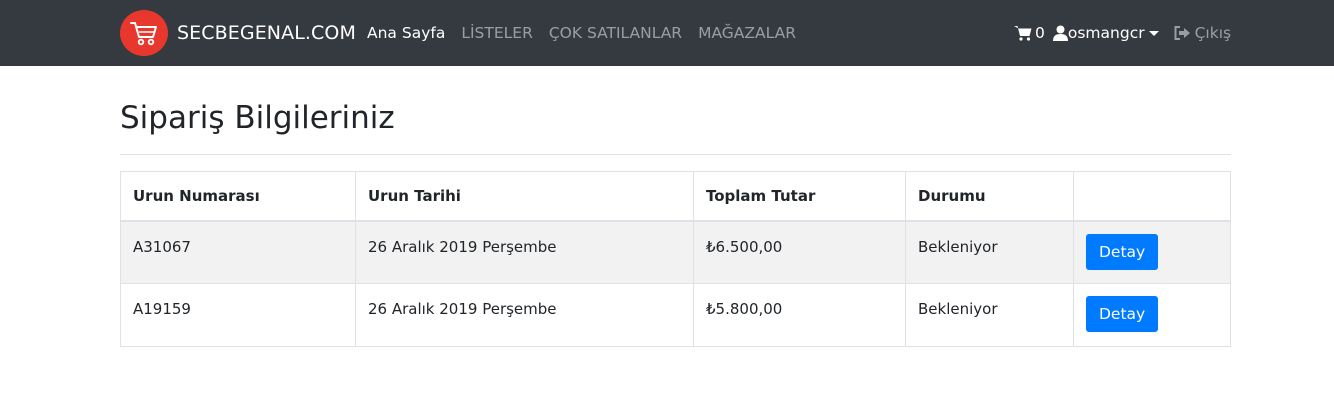 This screenshot has height=419, width=1334. Describe the element at coordinates (406, 33) in the screenshot. I see `nav-link-ana-sayfa: Ana Sayfa` at that location.